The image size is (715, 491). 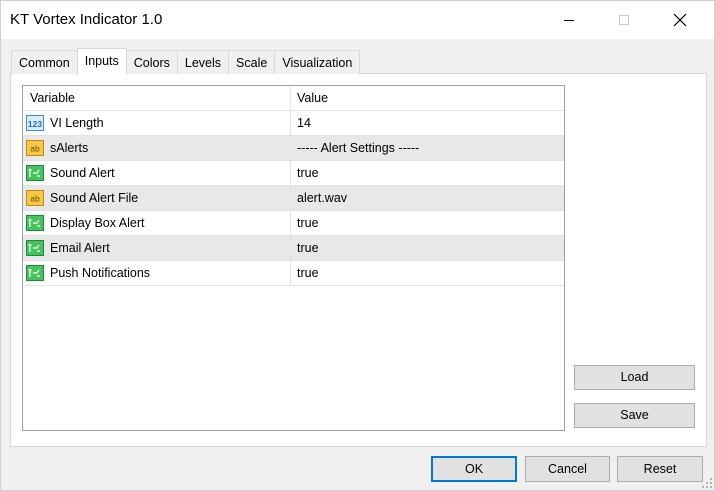 What do you see at coordinates (634, 415) in the screenshot?
I see `save-button: Save` at bounding box center [634, 415].